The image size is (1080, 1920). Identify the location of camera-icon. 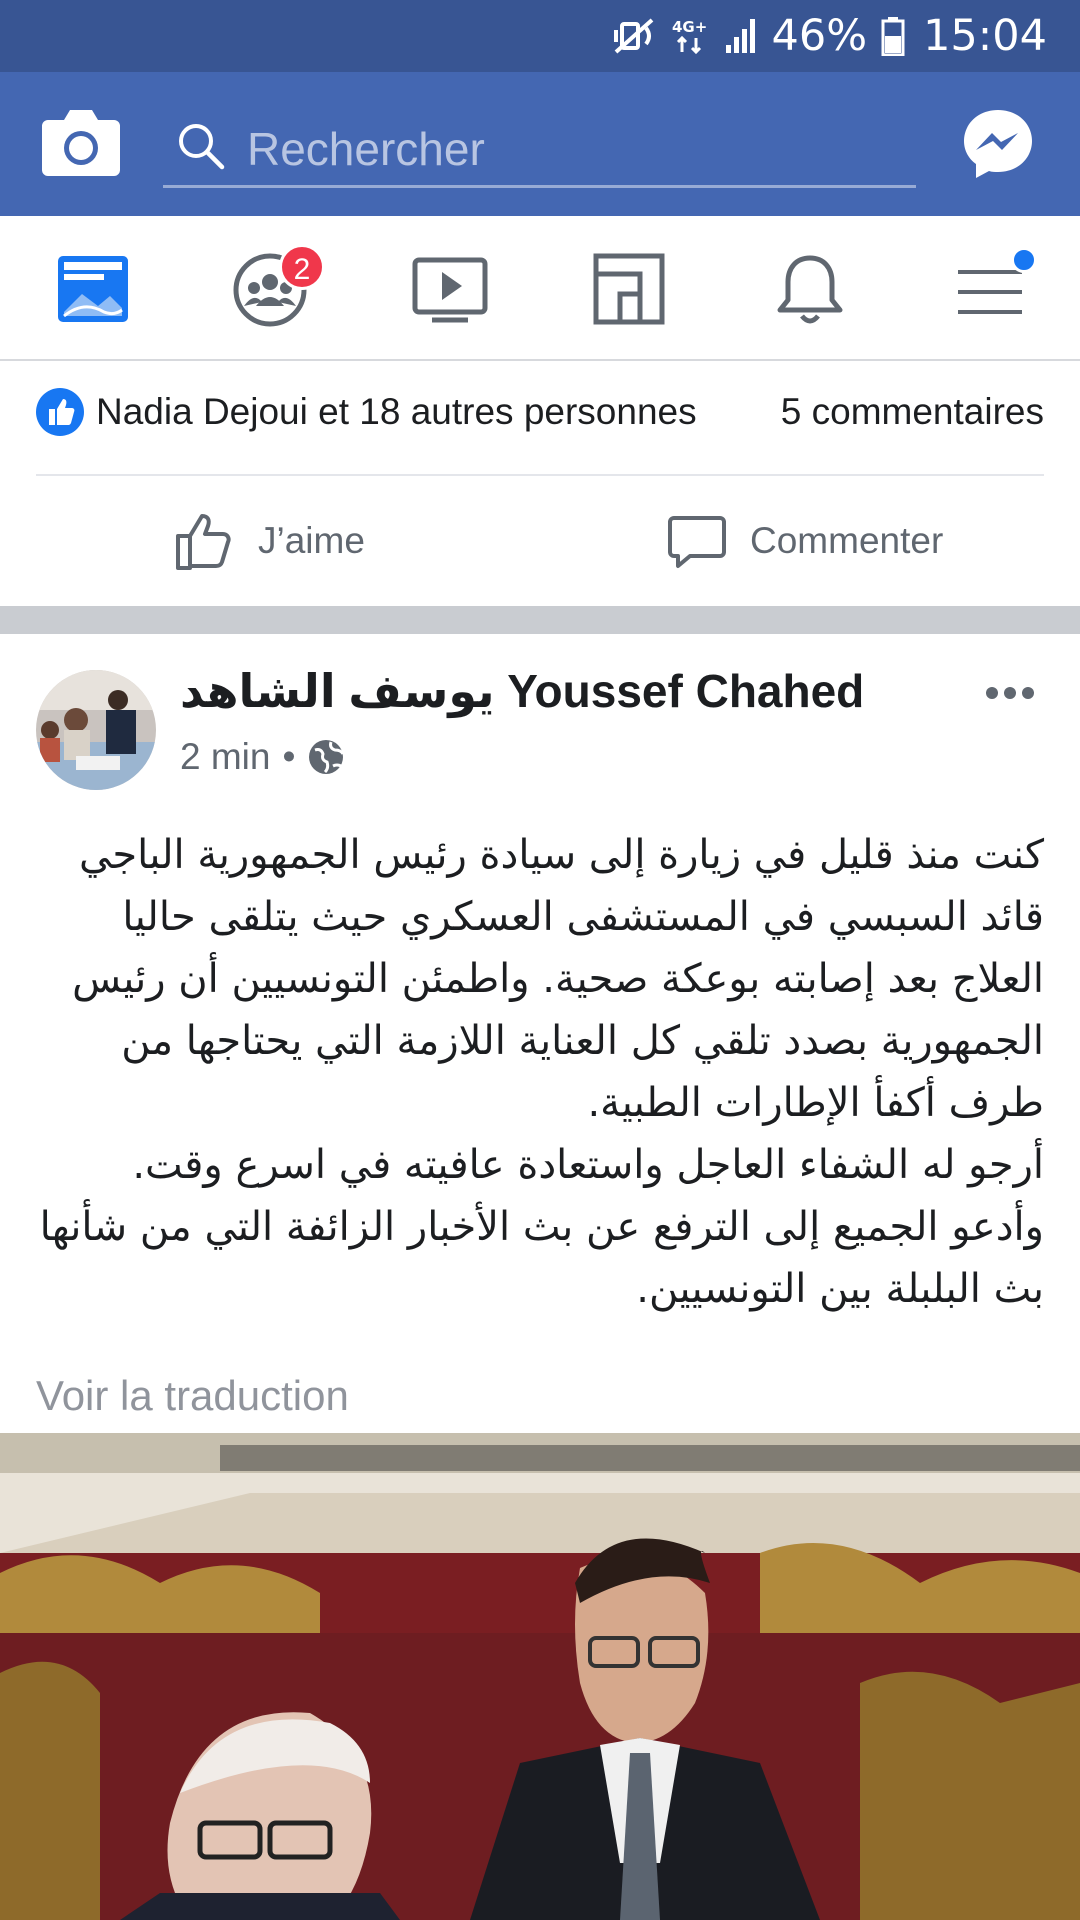
(81, 143).